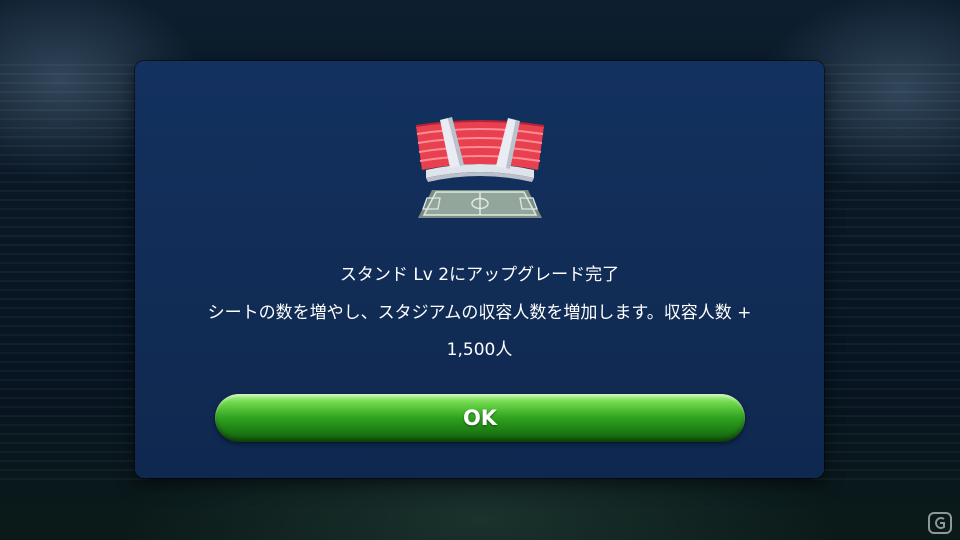  Describe the element at coordinates (479, 275) in the screenshot. I see `upgrade-title: スタンド Lv 2にアップグレード完了` at that location.